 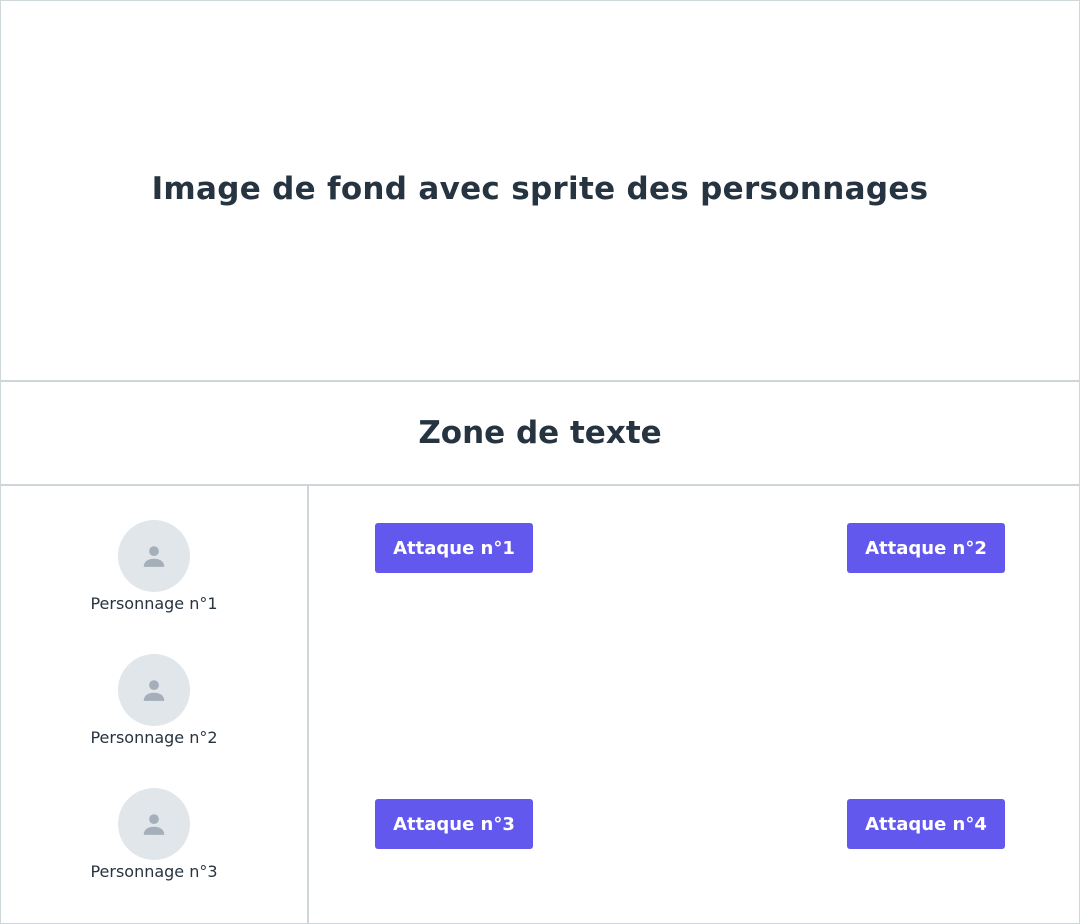 I want to click on character-name: Personnage n°1, so click(x=154, y=603).